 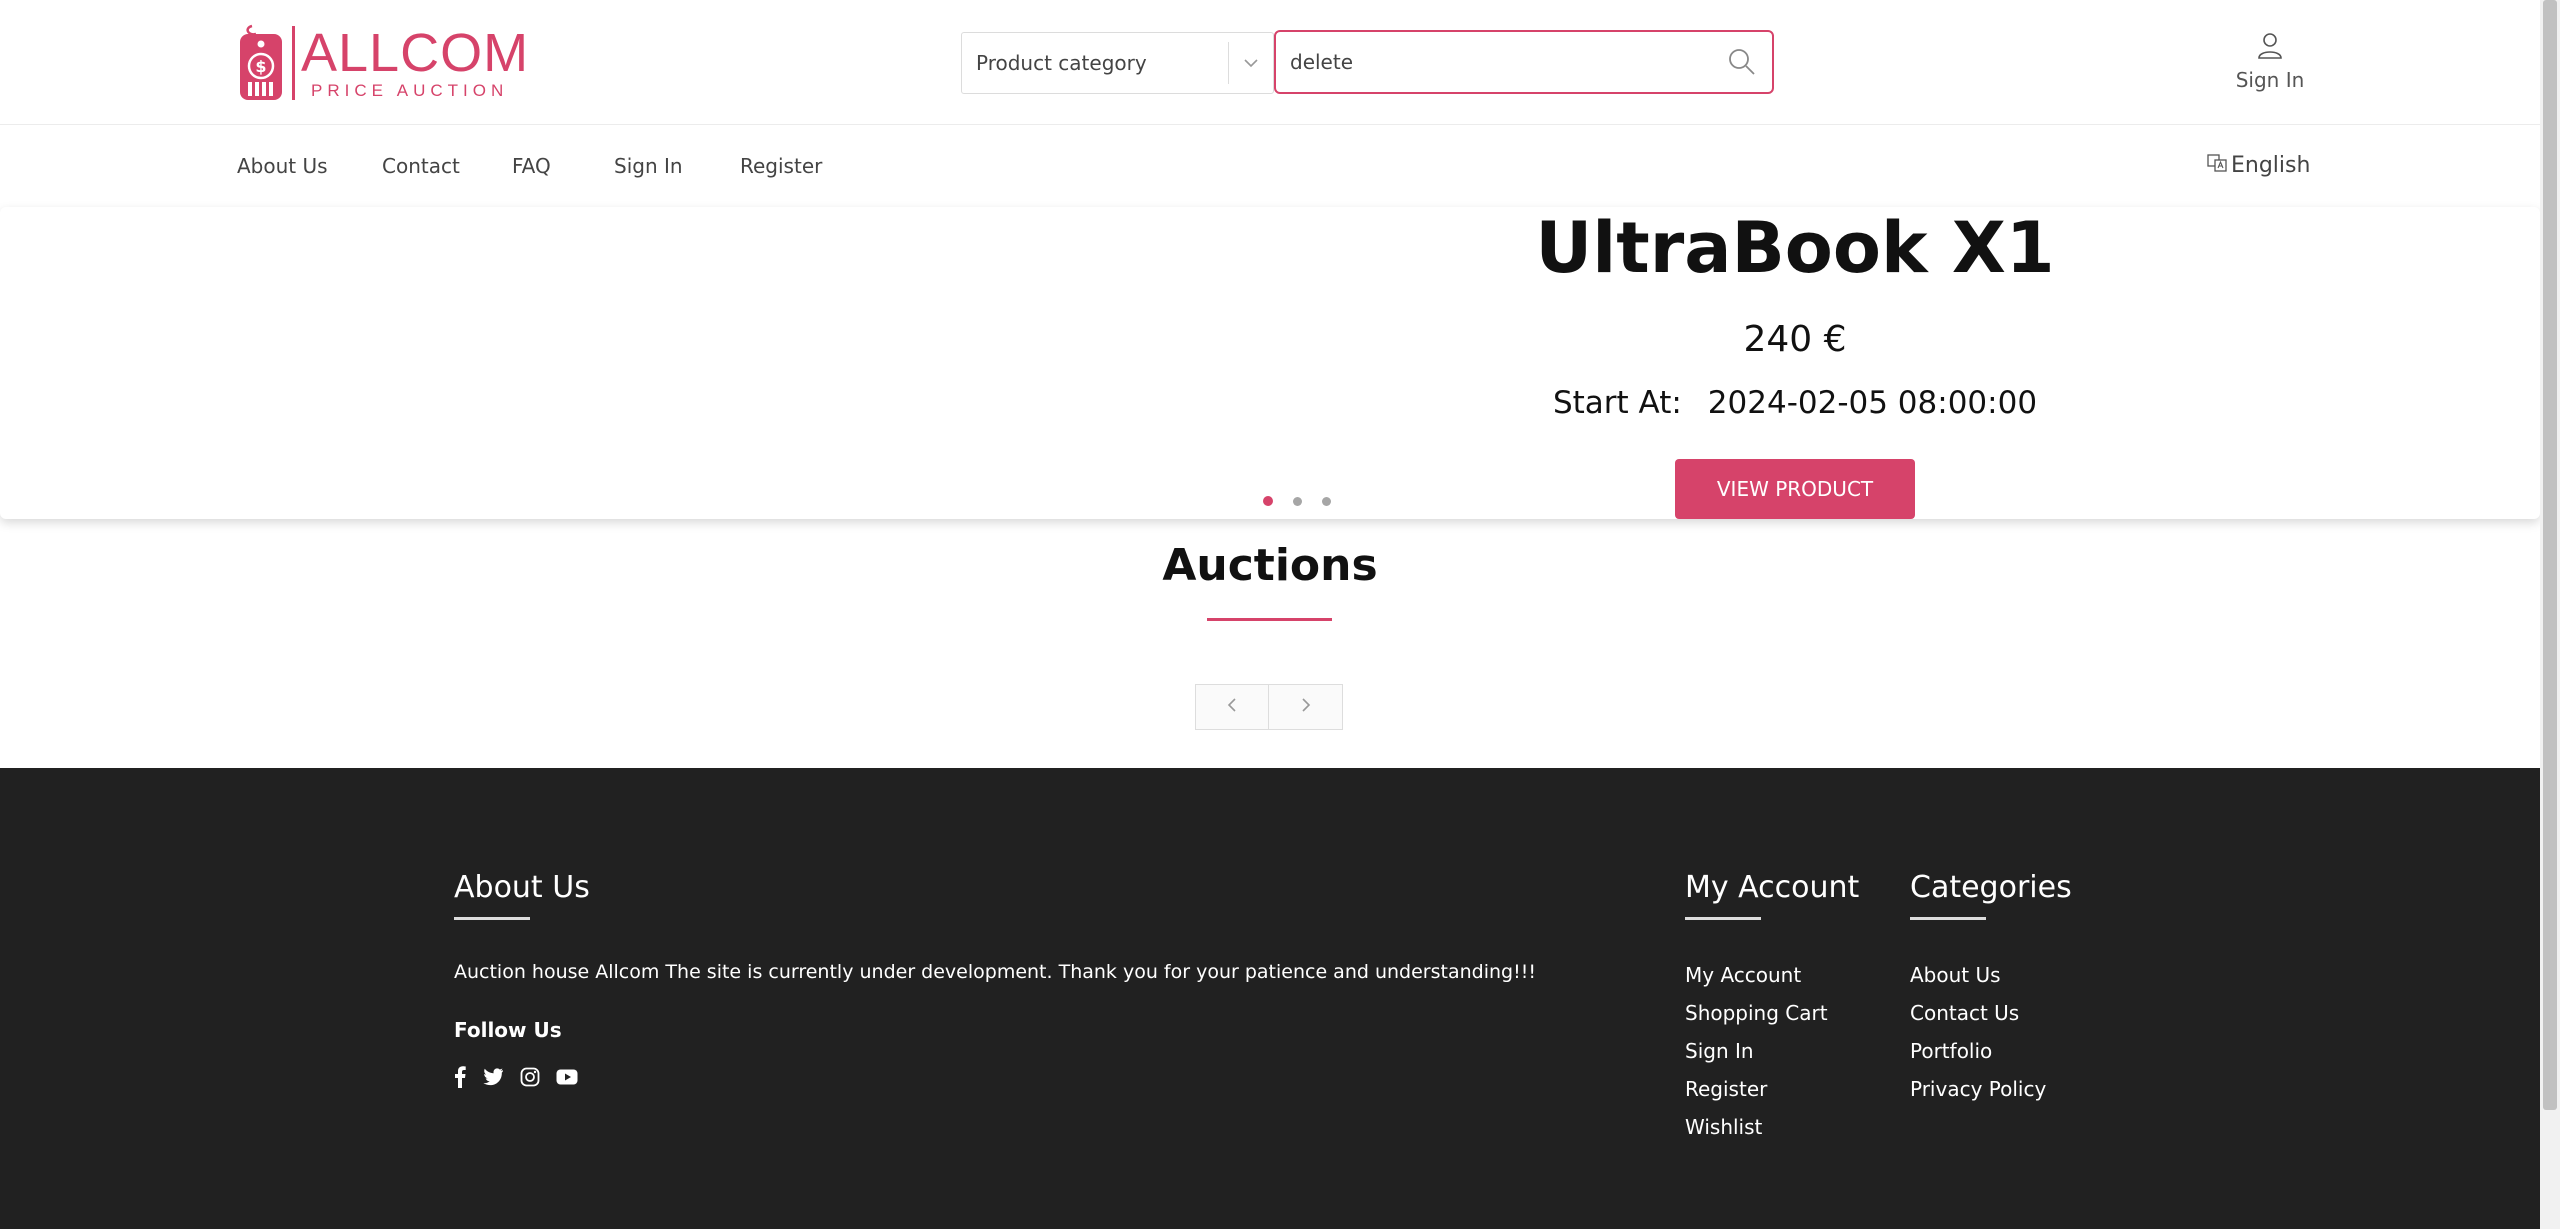 I want to click on price-tag-icon: $, so click(x=261, y=63).